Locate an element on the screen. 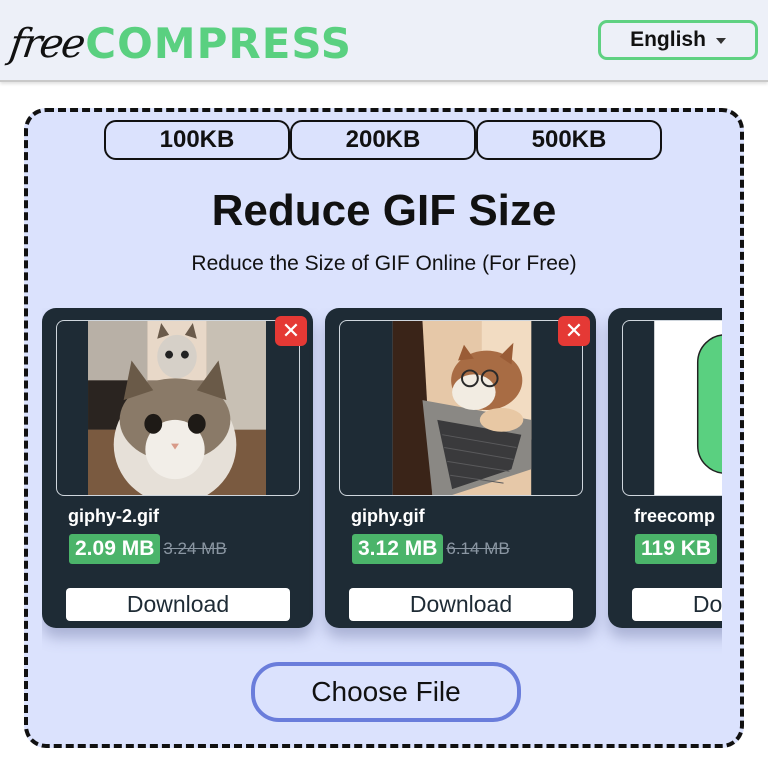  file-size-info: 2.09 MB 3.24 MB is located at coordinates (148, 549).